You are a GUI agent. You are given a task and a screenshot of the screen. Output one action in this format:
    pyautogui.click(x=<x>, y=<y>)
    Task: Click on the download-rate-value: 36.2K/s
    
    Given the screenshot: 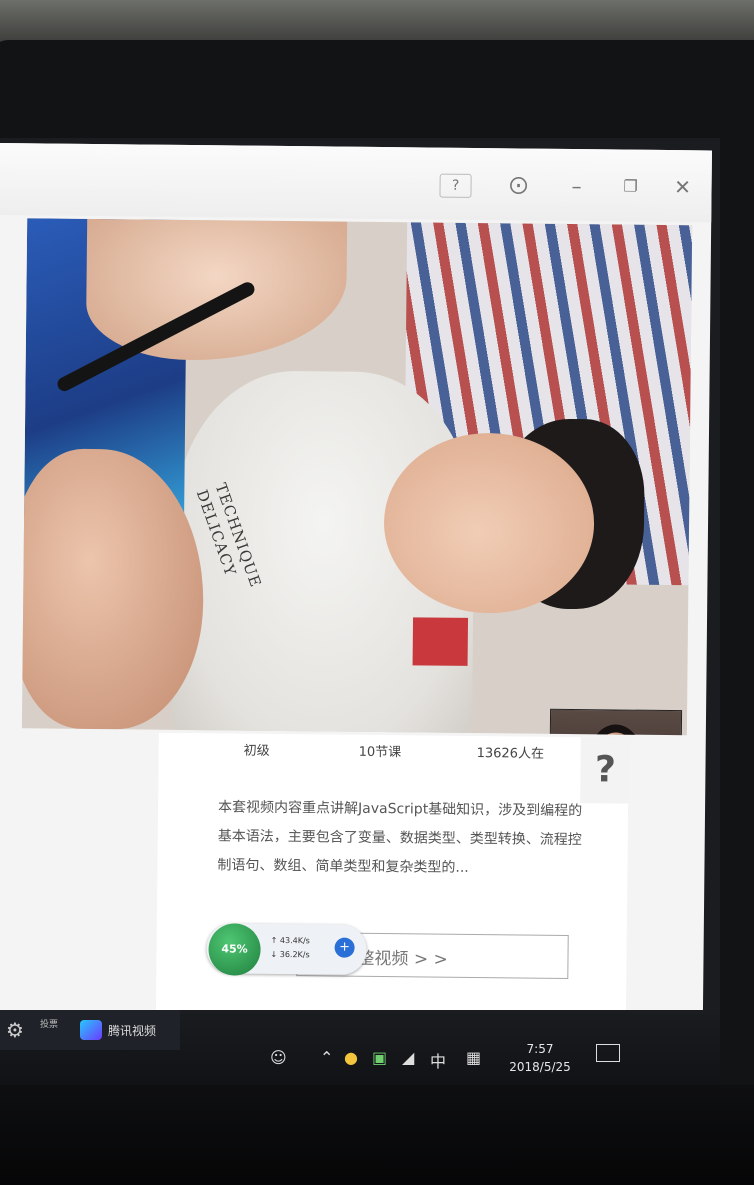 What is the action you would take?
    pyautogui.click(x=294, y=954)
    